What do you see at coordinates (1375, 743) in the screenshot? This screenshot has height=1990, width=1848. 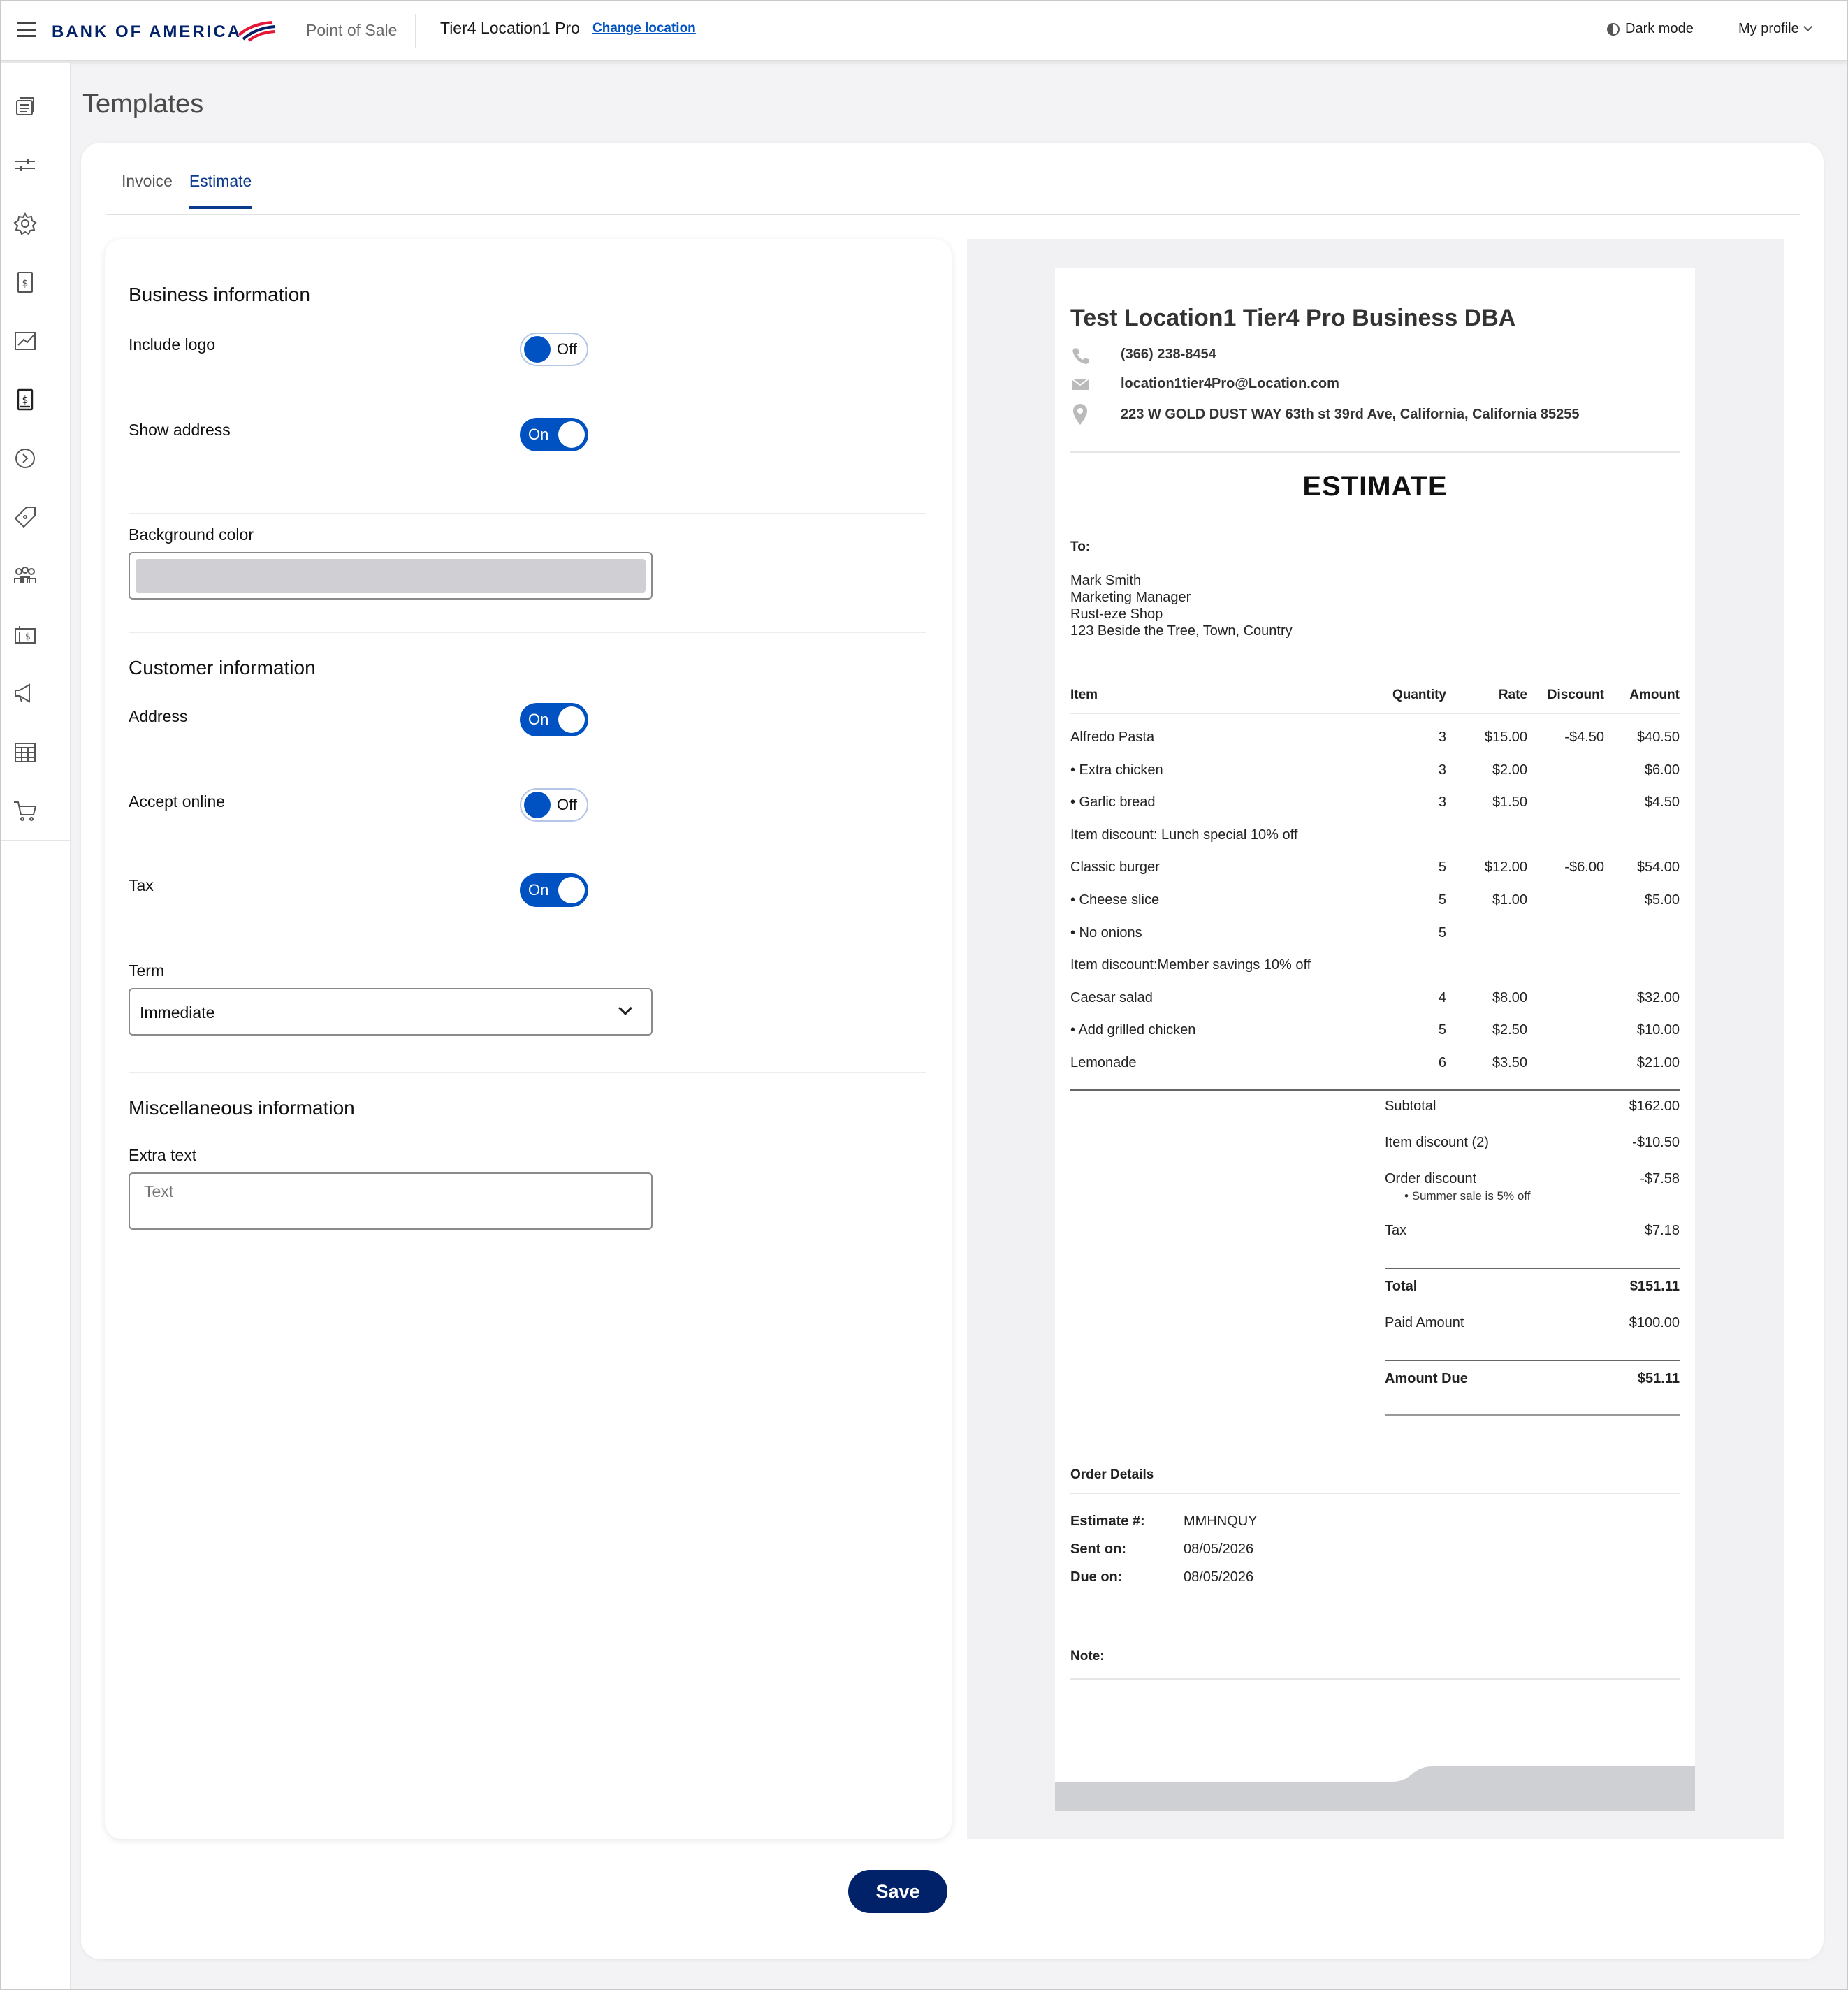 I see `table-row: Alfredo Pasta 3 $15.00 -$4.50 $40.50` at bounding box center [1375, 743].